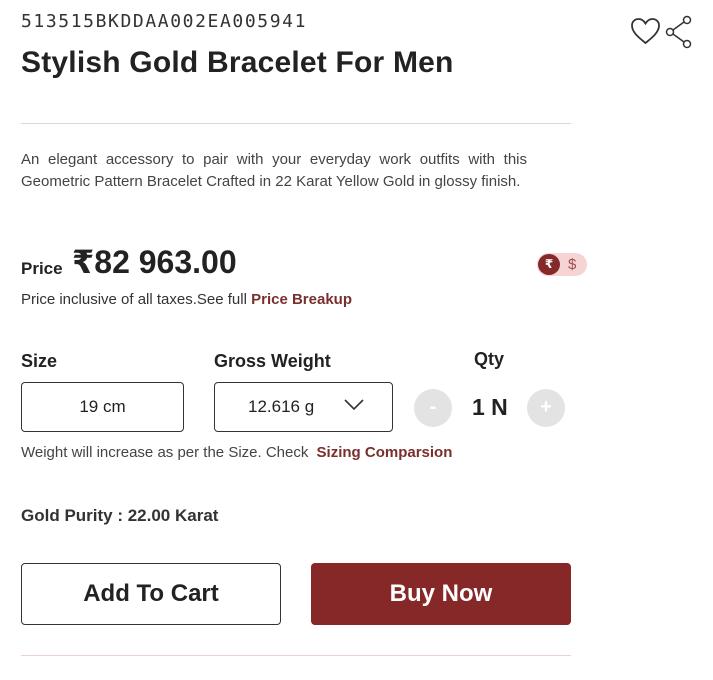 Image resolution: width=713 pixels, height=680 pixels. I want to click on qty-decrease-button: -, so click(433, 408).